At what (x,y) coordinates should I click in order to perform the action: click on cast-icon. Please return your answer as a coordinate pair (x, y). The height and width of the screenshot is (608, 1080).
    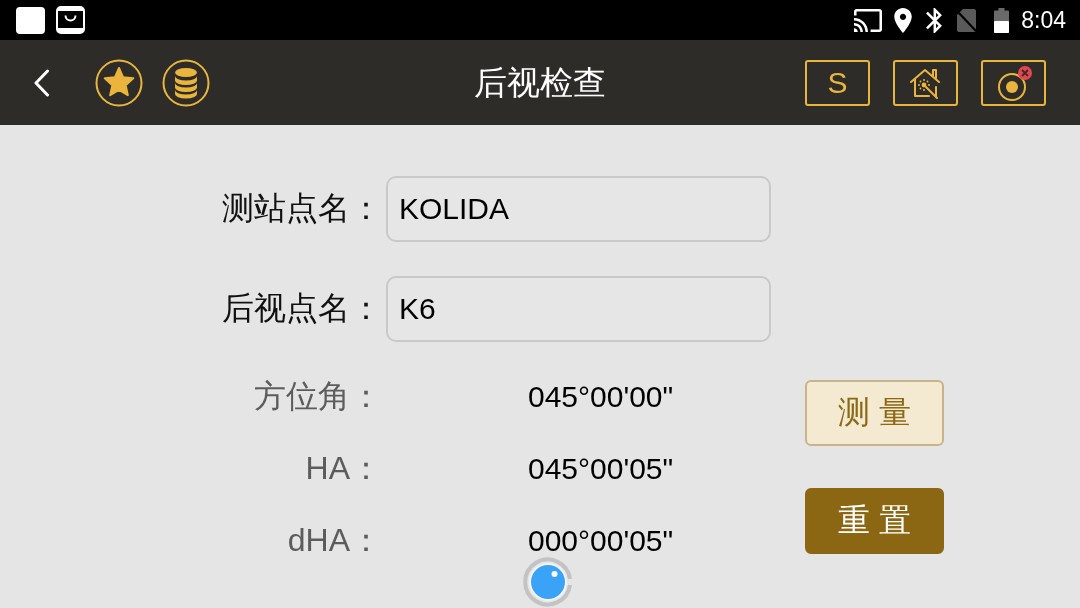
    Looking at the image, I should click on (868, 20).